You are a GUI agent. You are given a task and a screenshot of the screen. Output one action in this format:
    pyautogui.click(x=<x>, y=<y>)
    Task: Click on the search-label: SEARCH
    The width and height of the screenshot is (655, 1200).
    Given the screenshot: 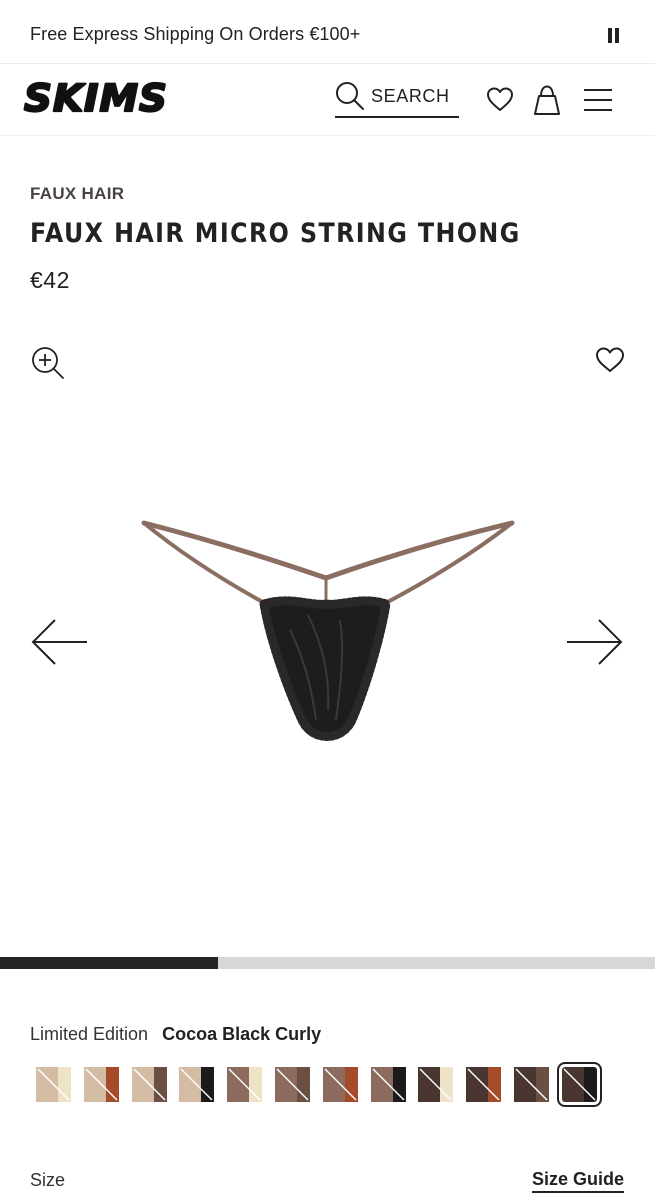 What is the action you would take?
    pyautogui.click(x=410, y=96)
    